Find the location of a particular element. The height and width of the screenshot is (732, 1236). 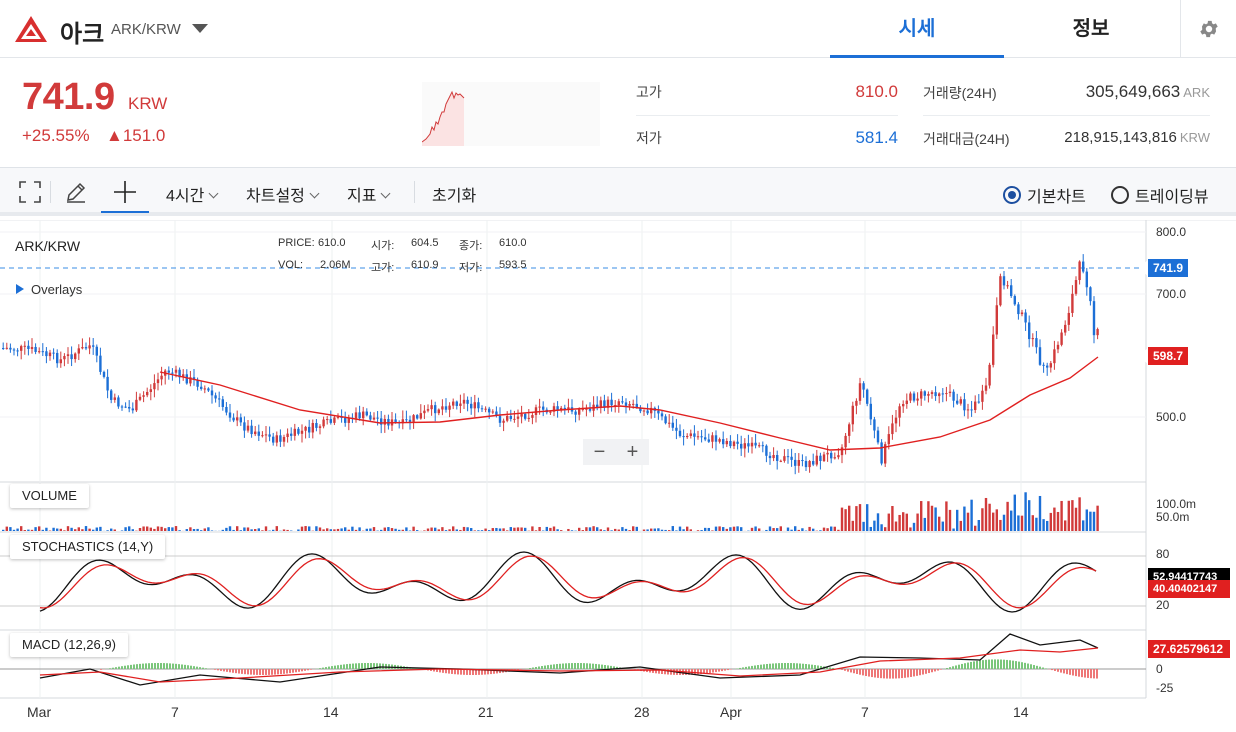

vol-value: 2.06M is located at coordinates (335, 265).